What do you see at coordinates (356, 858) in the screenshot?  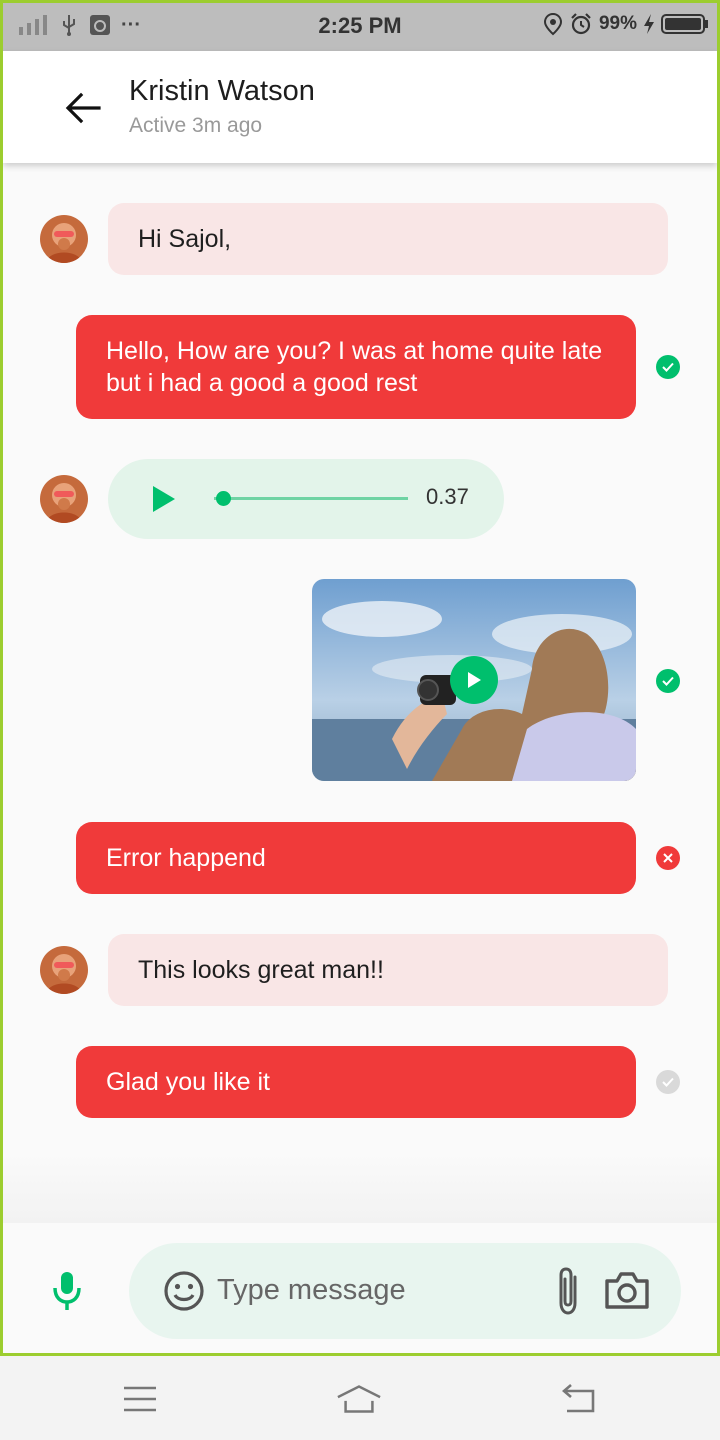 I see `outgoing-message-bubble: Error happend` at bounding box center [356, 858].